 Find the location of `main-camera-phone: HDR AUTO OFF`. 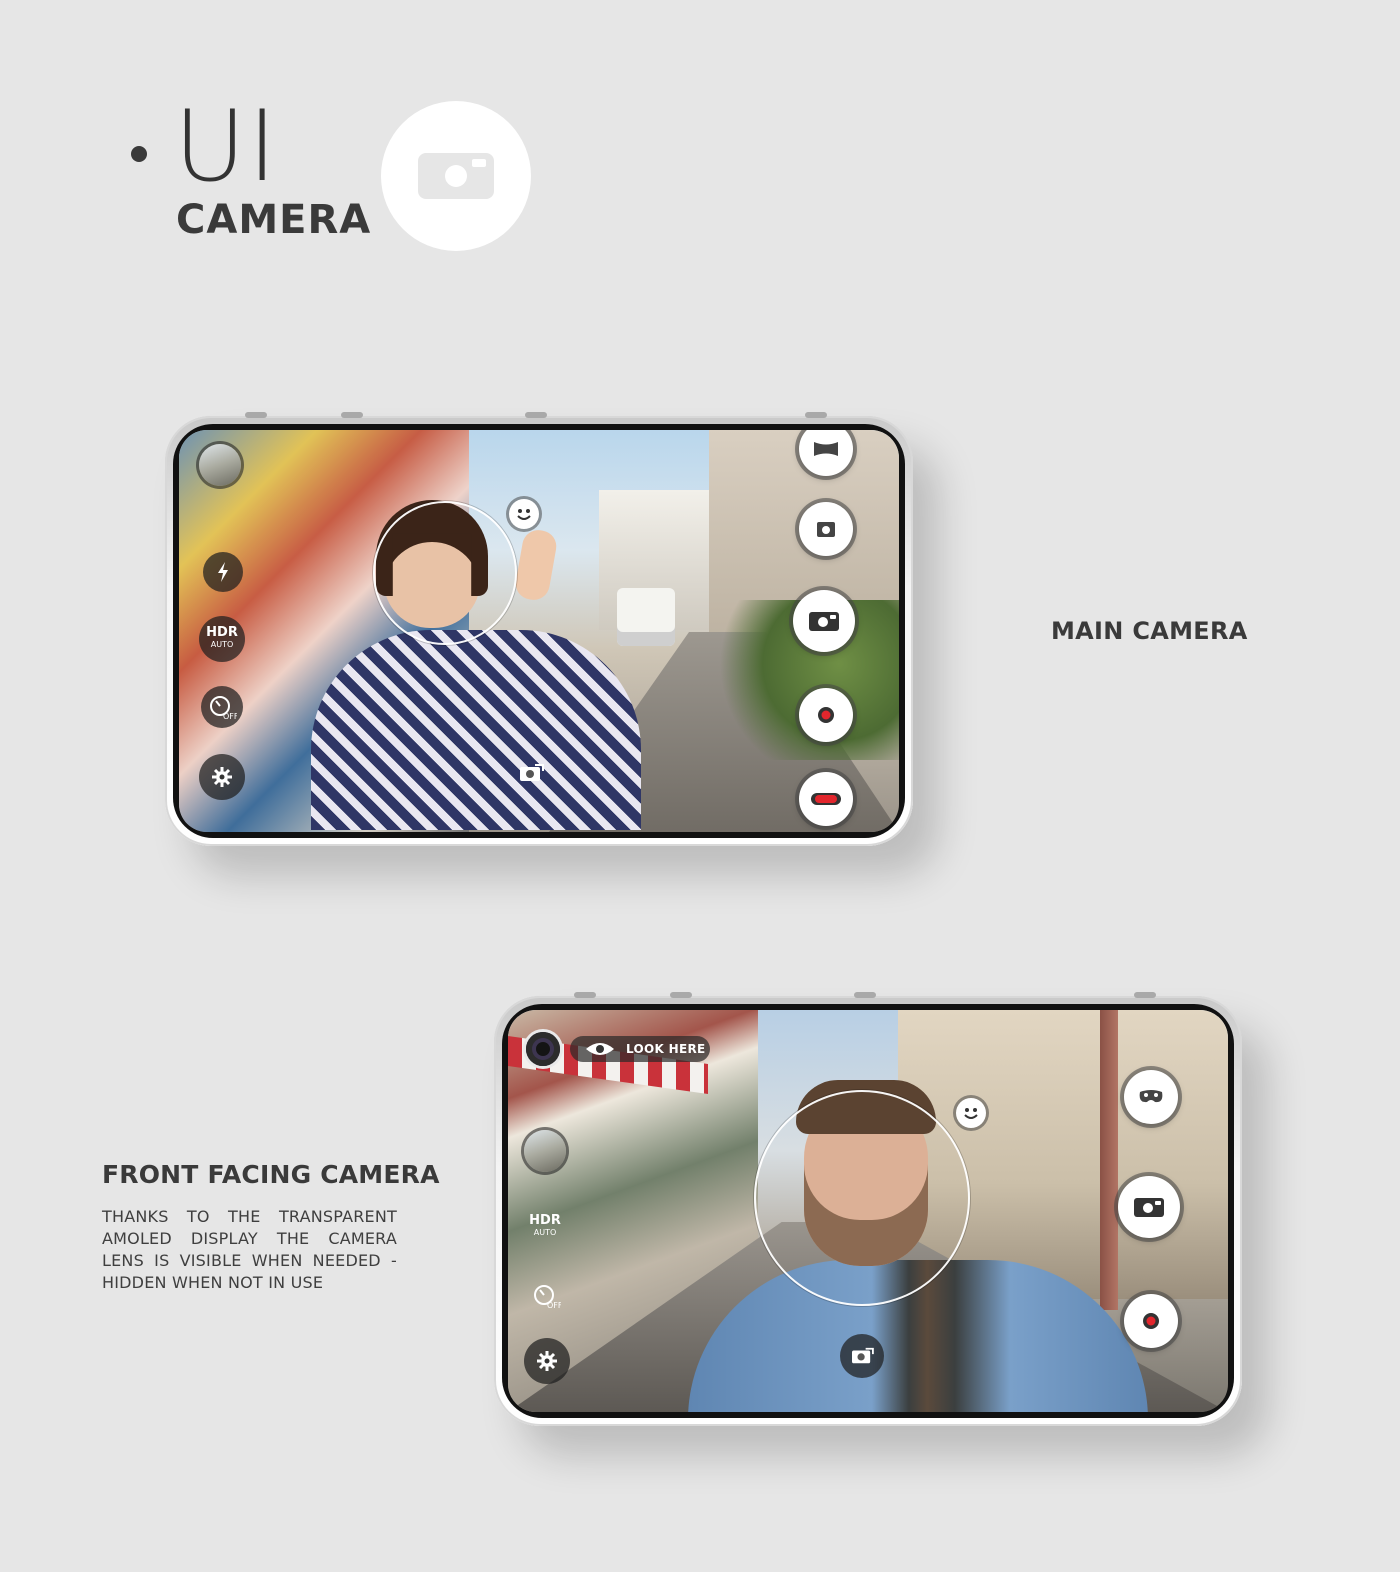

main-camera-phone: HDR AUTO OFF is located at coordinates (539, 629).